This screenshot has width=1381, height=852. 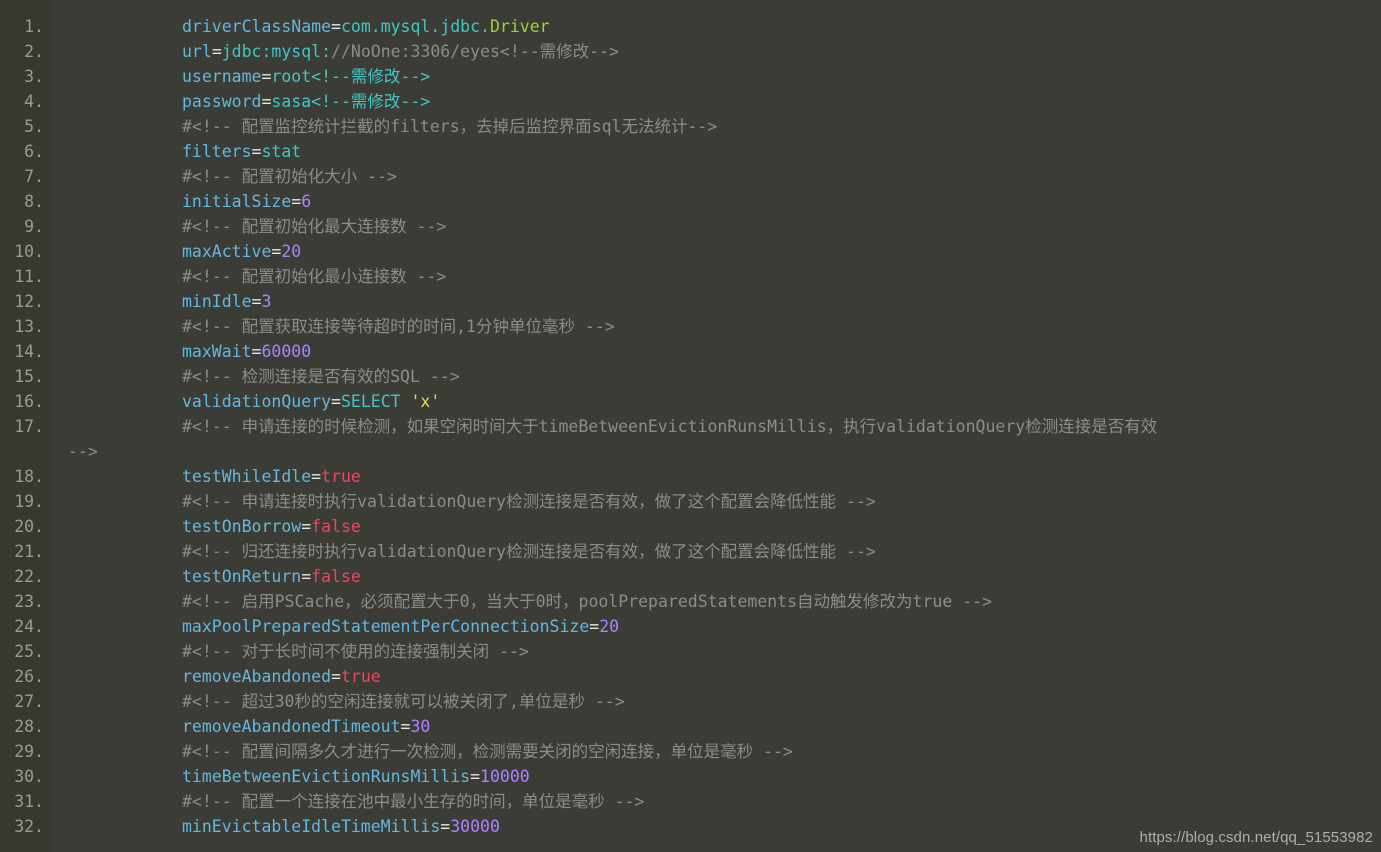 What do you see at coordinates (34, 226) in the screenshot?
I see `line-number: 9.` at bounding box center [34, 226].